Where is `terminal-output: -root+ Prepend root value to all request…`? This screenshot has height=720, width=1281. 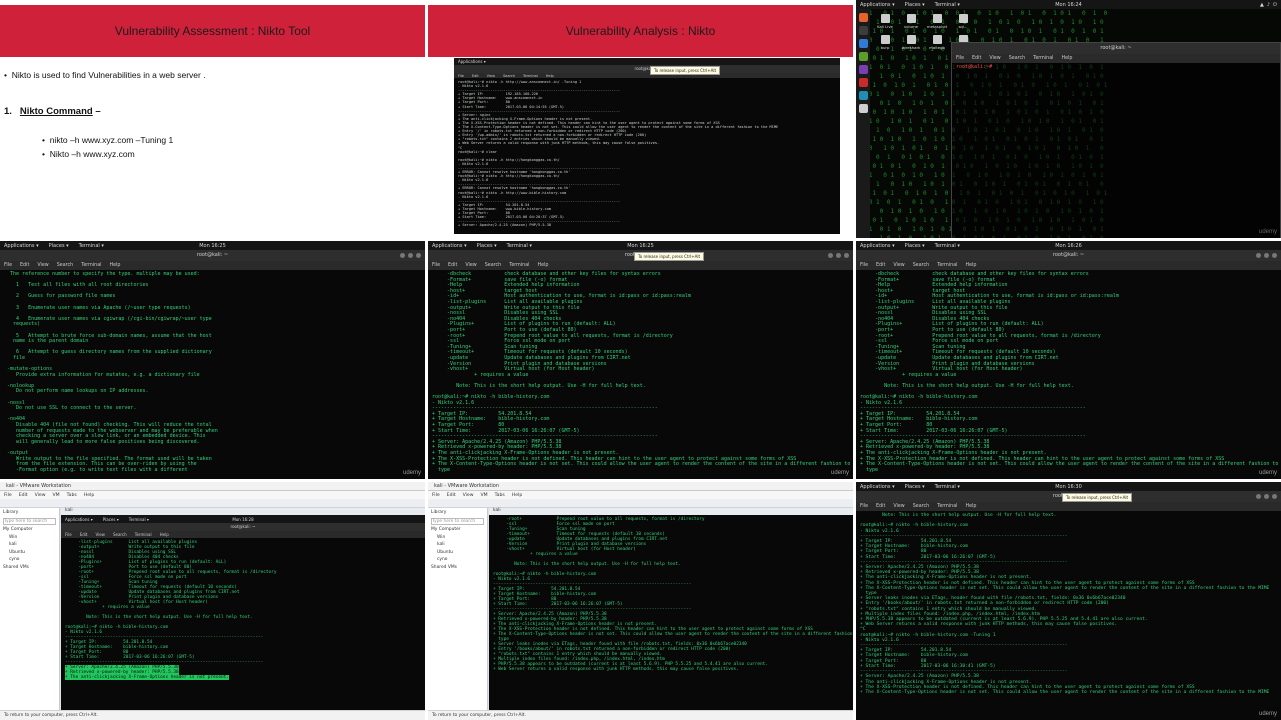 terminal-output: -root+ Prepend root value to all request… is located at coordinates (671, 612).